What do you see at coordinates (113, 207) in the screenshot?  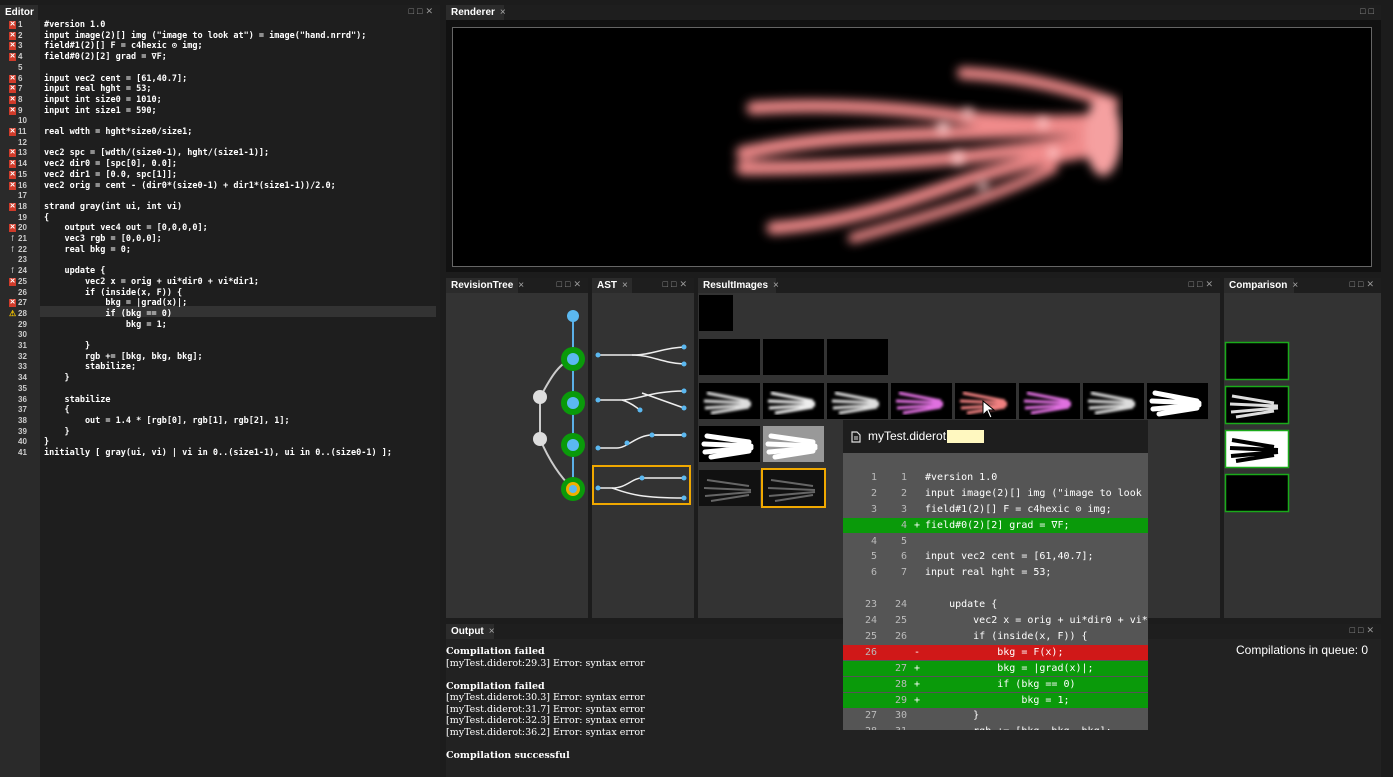 I see `code-line: strand gray(int ui, int vi)` at bounding box center [113, 207].